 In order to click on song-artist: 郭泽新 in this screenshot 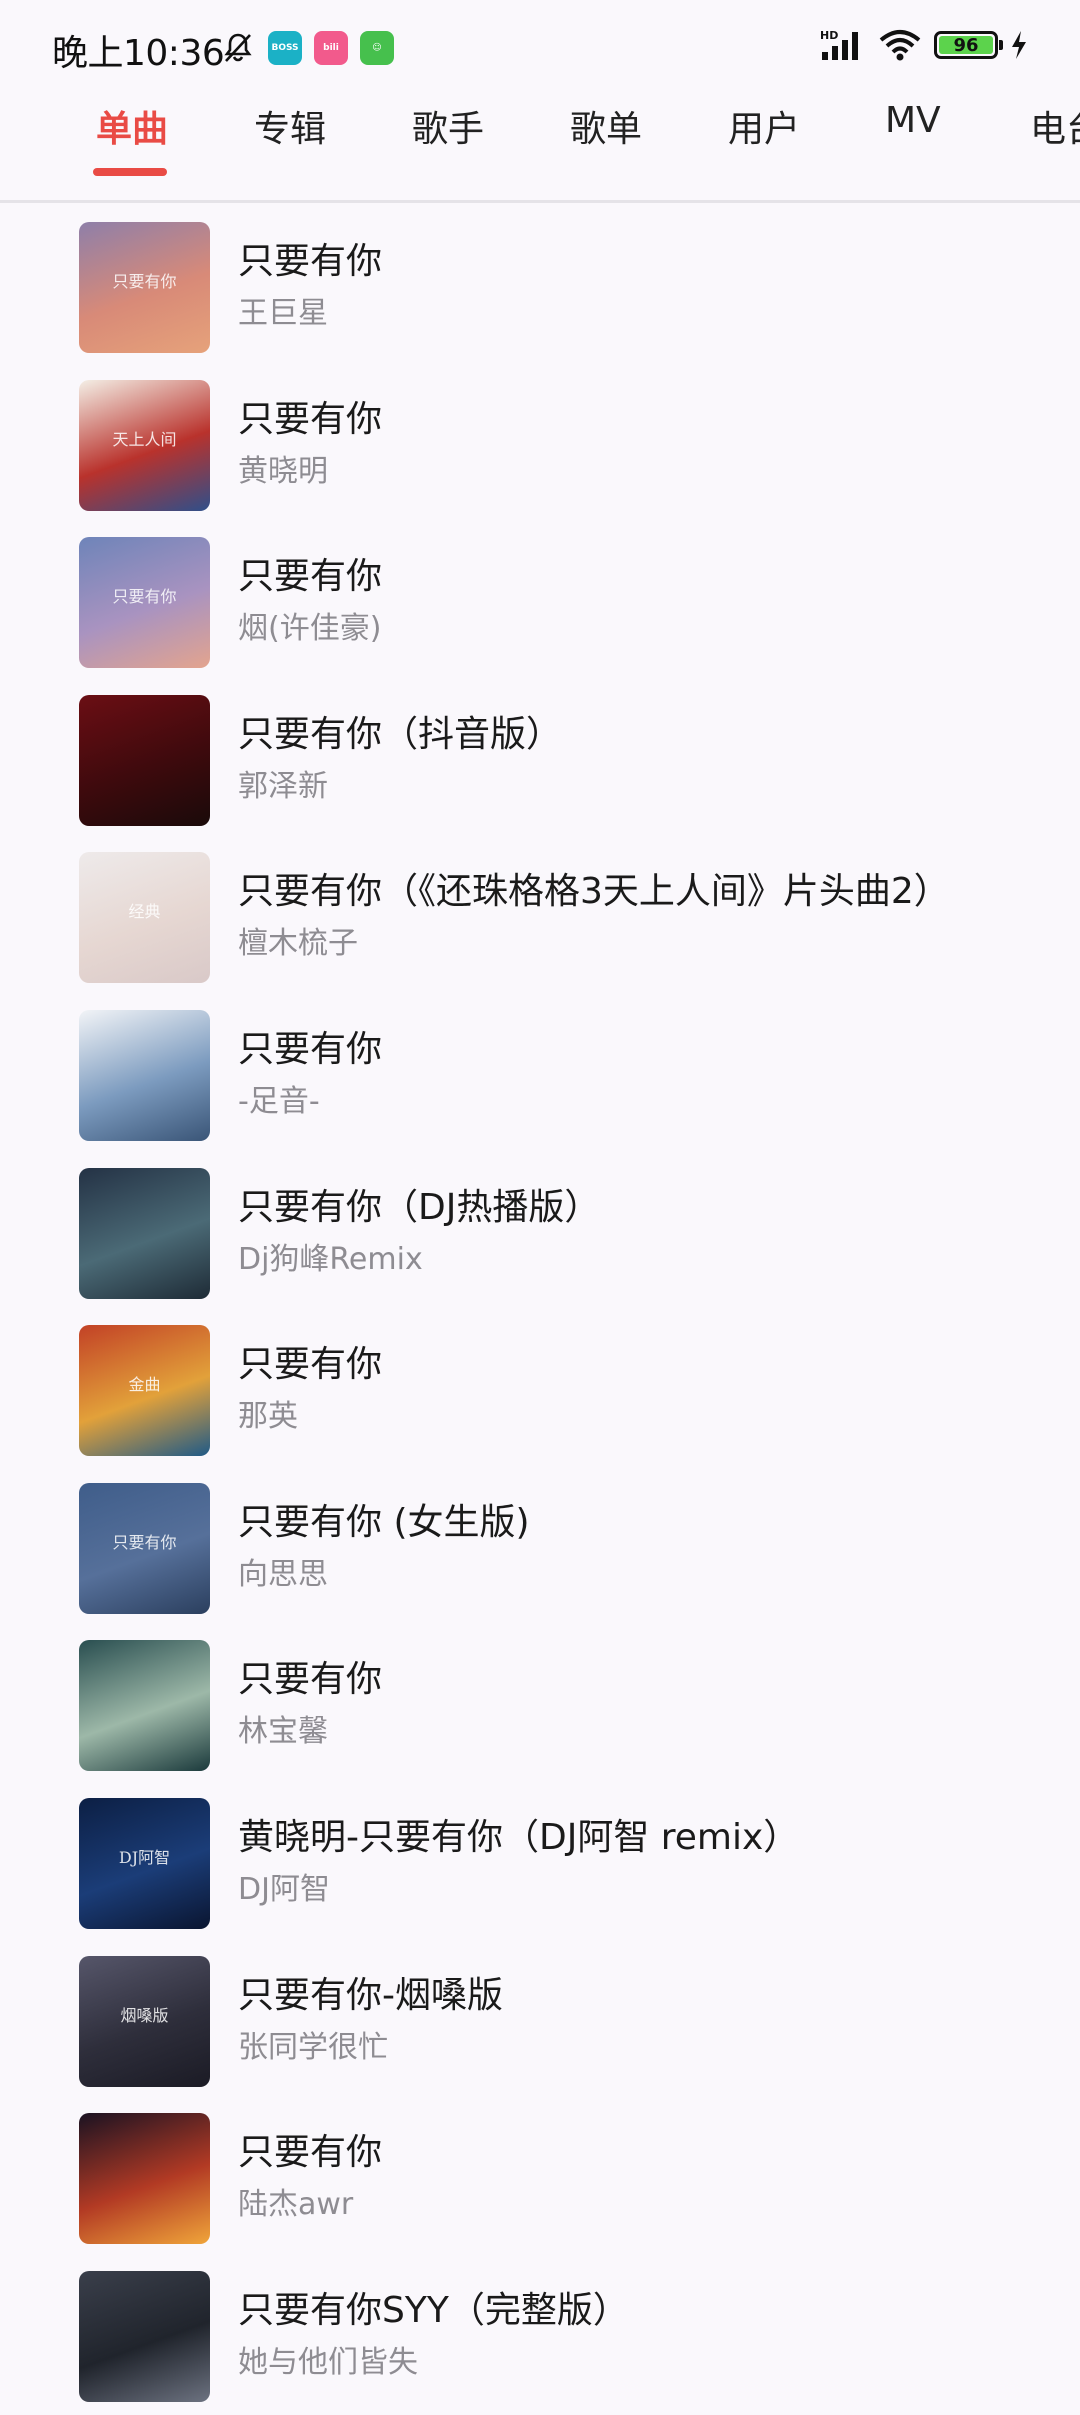, I will do `click(283, 786)`.